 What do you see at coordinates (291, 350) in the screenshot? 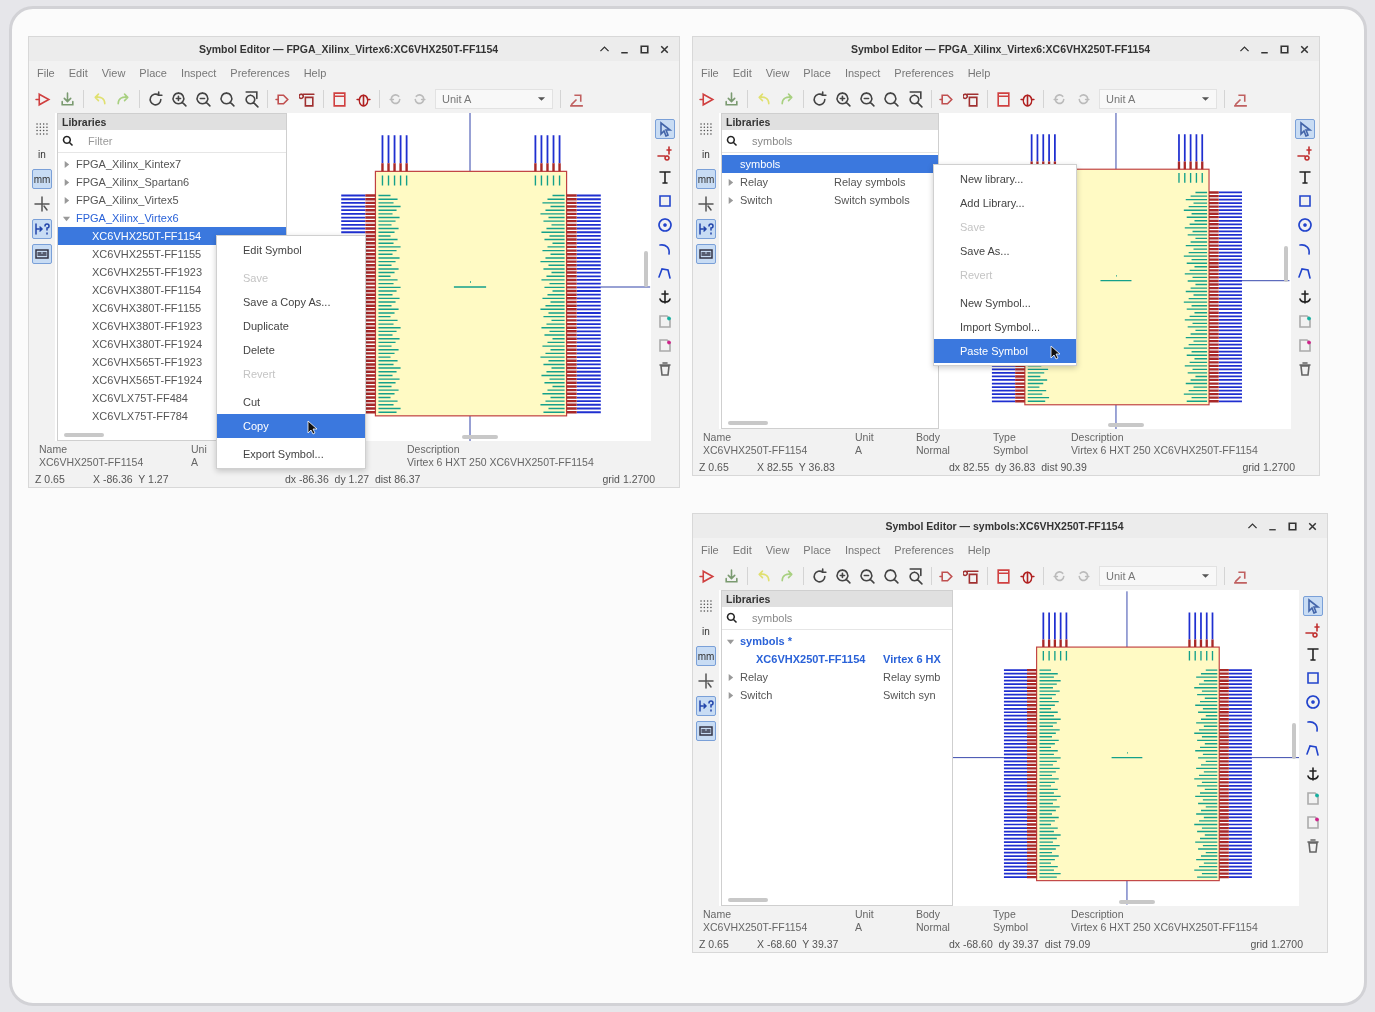
I see `context-menu-item: Delete` at bounding box center [291, 350].